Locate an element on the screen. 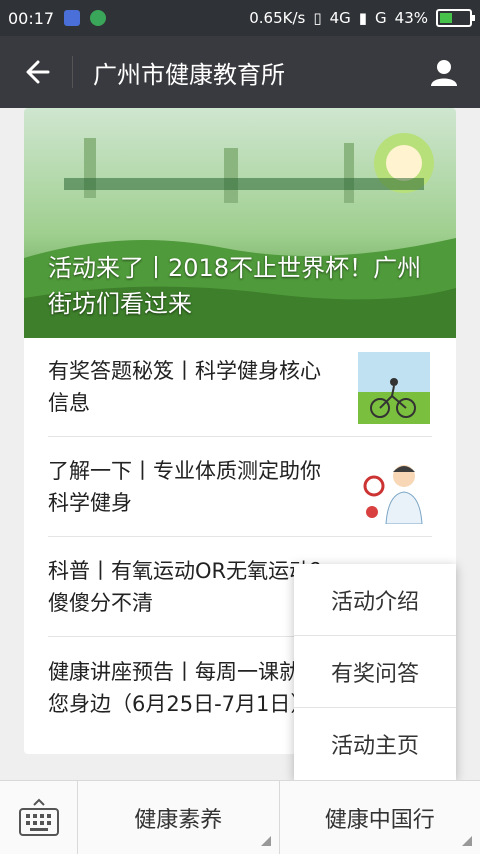 The image size is (480, 854). menu-item-quiz: 有奖问答 is located at coordinates (375, 672).